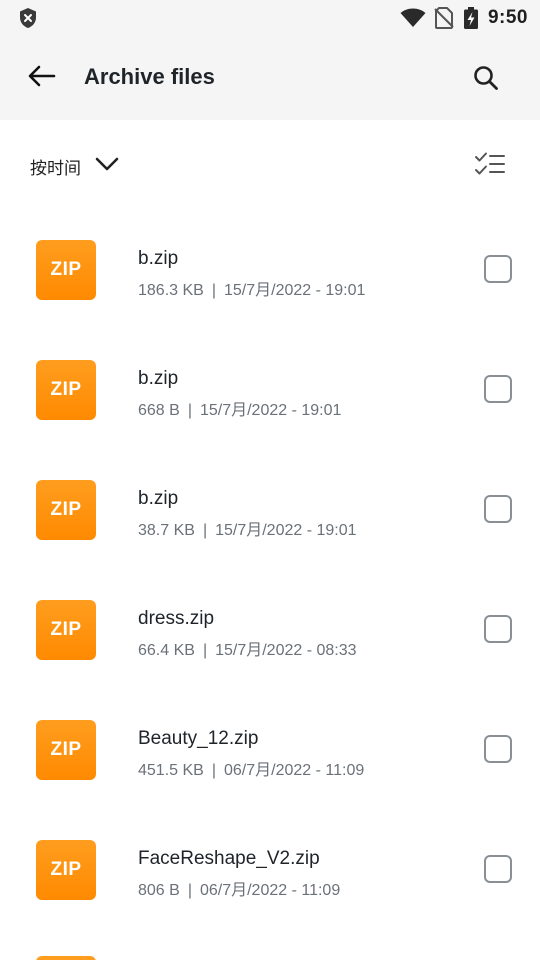 This screenshot has height=960, width=540. I want to click on file-name: FaceReshape_V2.zip, so click(229, 858).